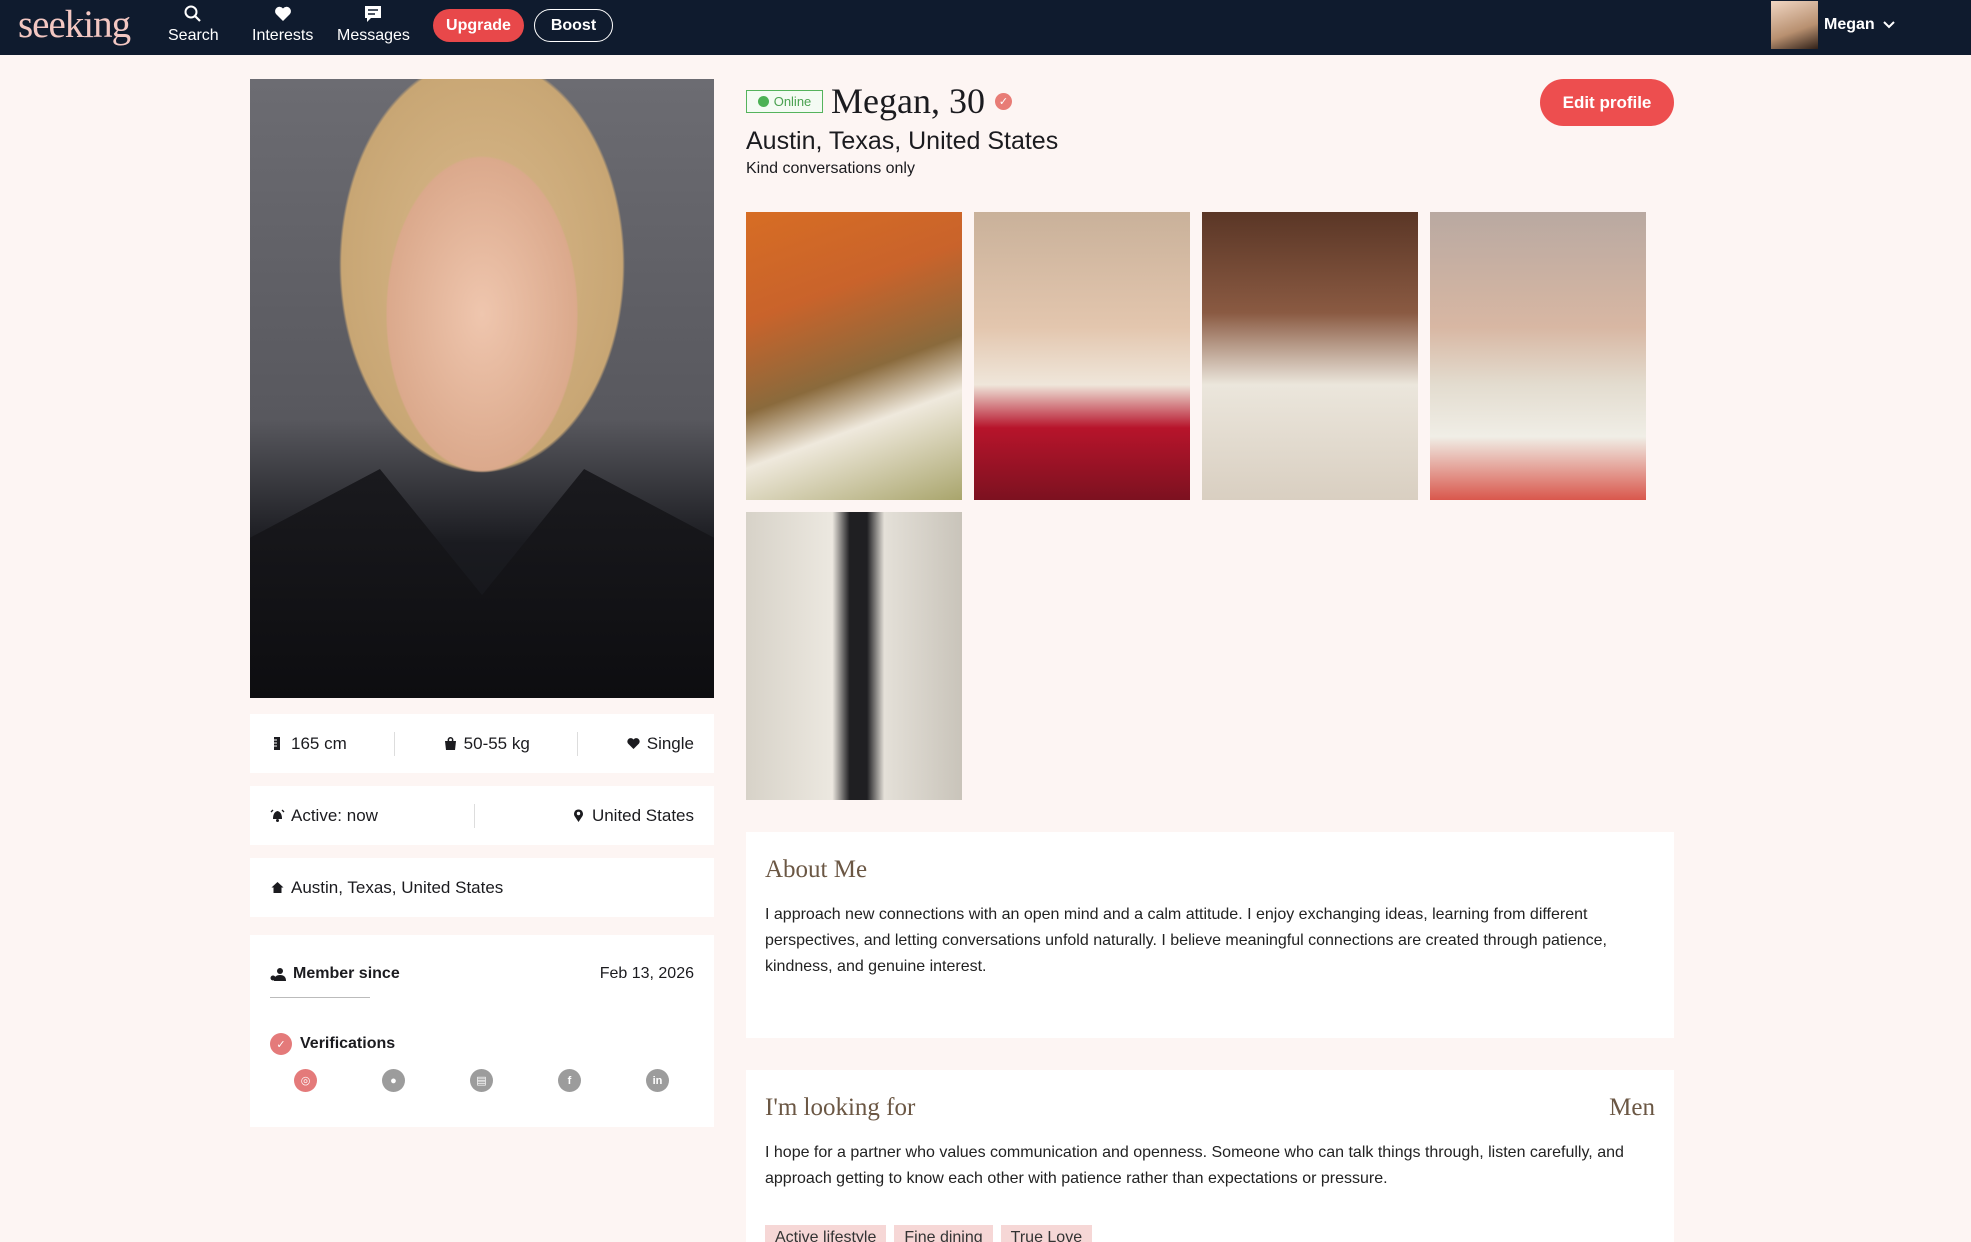 Image resolution: width=1971 pixels, height=1242 pixels. What do you see at coordinates (840, 1107) in the screenshot?
I see `looking-for-title: I'm looking for` at bounding box center [840, 1107].